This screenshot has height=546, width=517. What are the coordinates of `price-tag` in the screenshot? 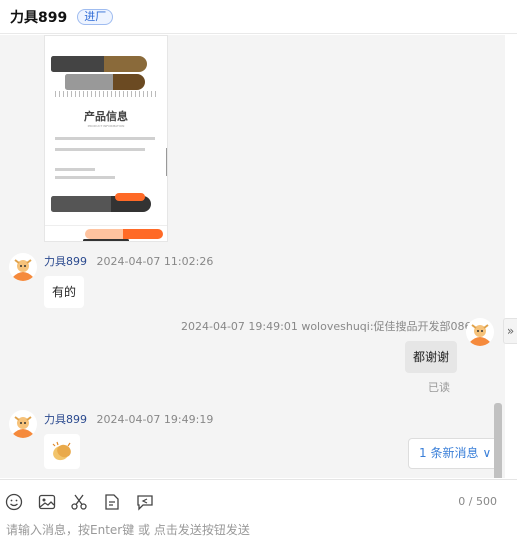 It's located at (130, 197).